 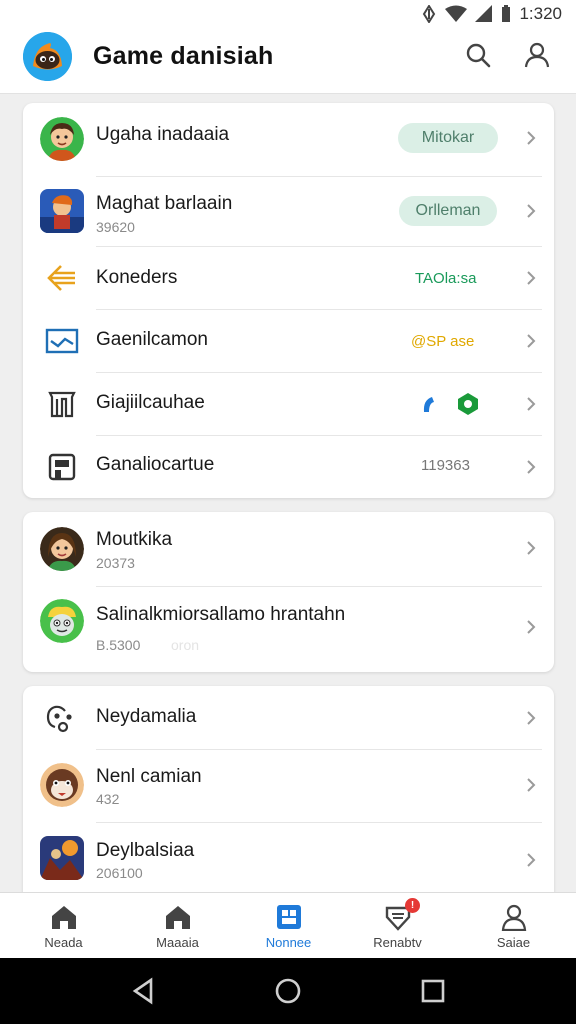 What do you see at coordinates (115, 563) in the screenshot?
I see `row-subtitle: 20373` at bounding box center [115, 563].